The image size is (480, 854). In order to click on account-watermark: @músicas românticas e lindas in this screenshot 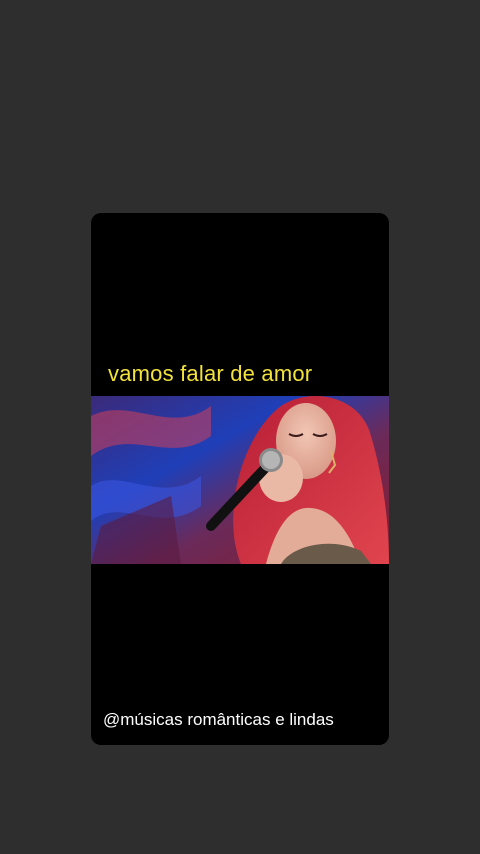, I will do `click(218, 719)`.